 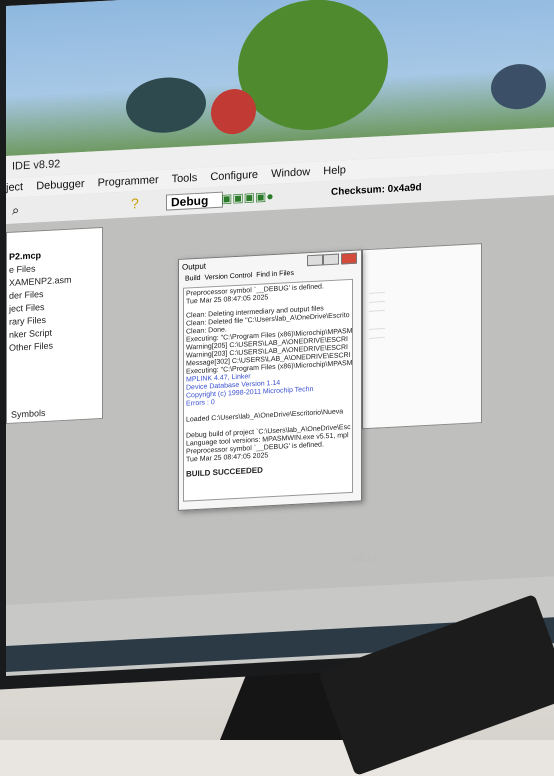 What do you see at coordinates (224, 472) in the screenshot?
I see `build-status: BUILD SUCCEEDED` at bounding box center [224, 472].